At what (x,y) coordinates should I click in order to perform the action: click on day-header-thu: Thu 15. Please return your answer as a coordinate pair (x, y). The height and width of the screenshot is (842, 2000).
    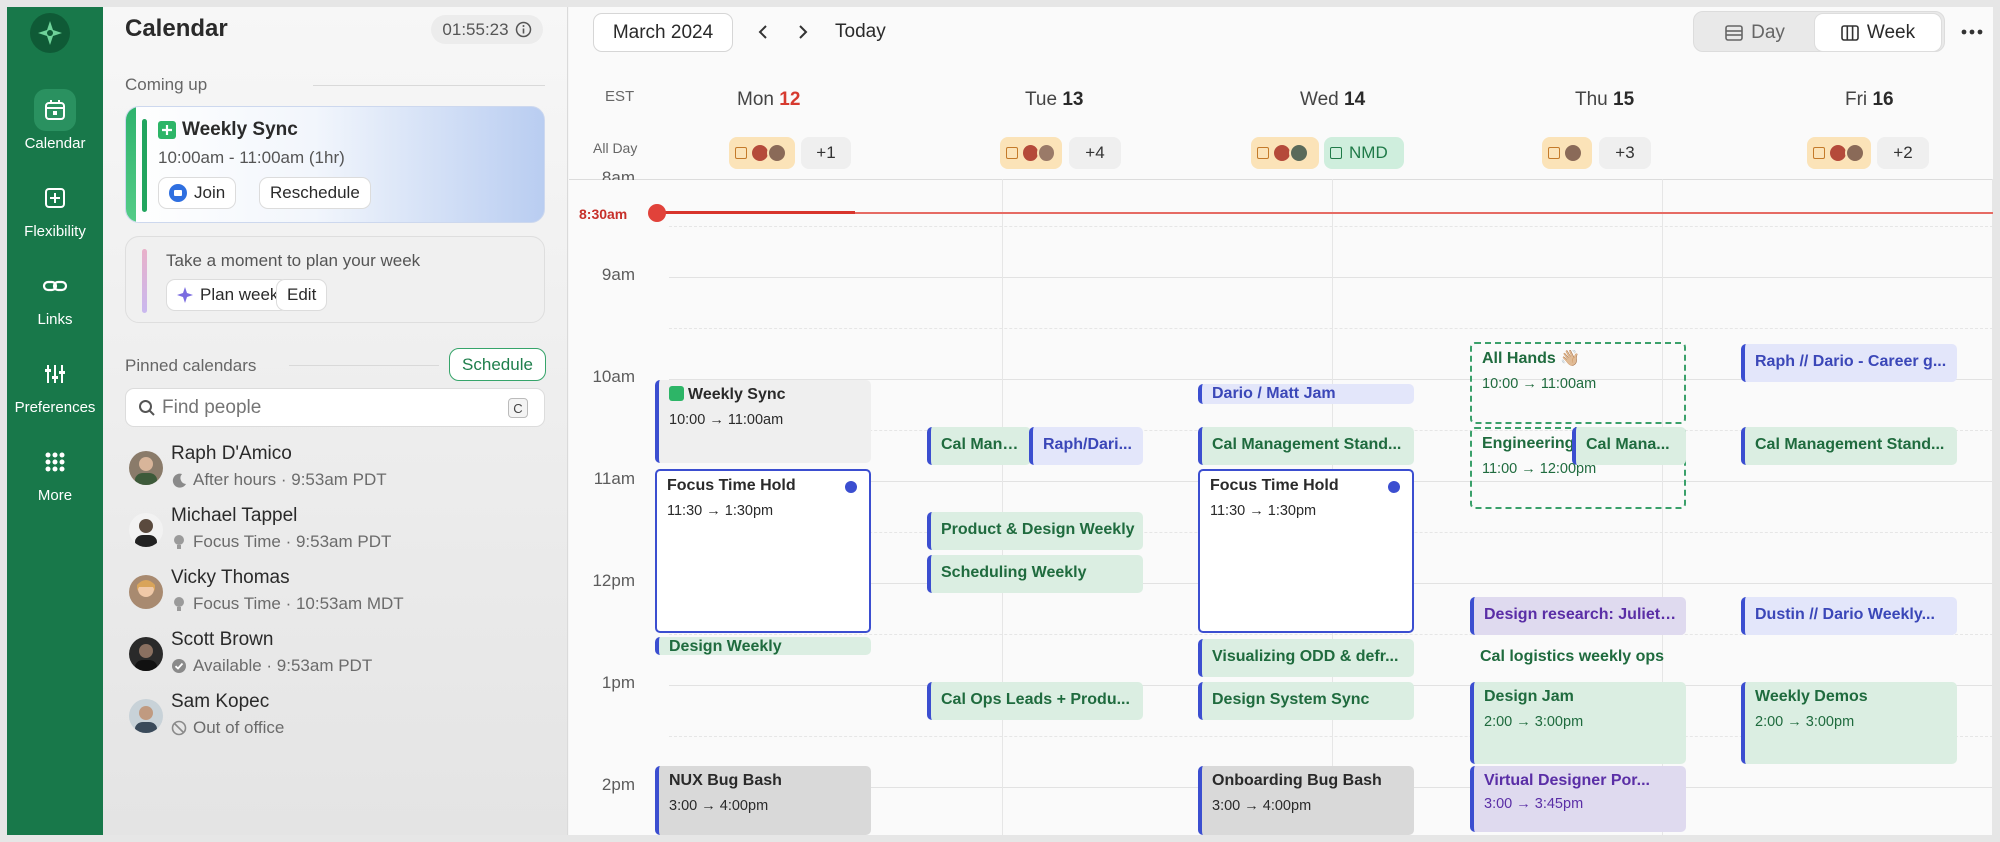
    Looking at the image, I should click on (1604, 100).